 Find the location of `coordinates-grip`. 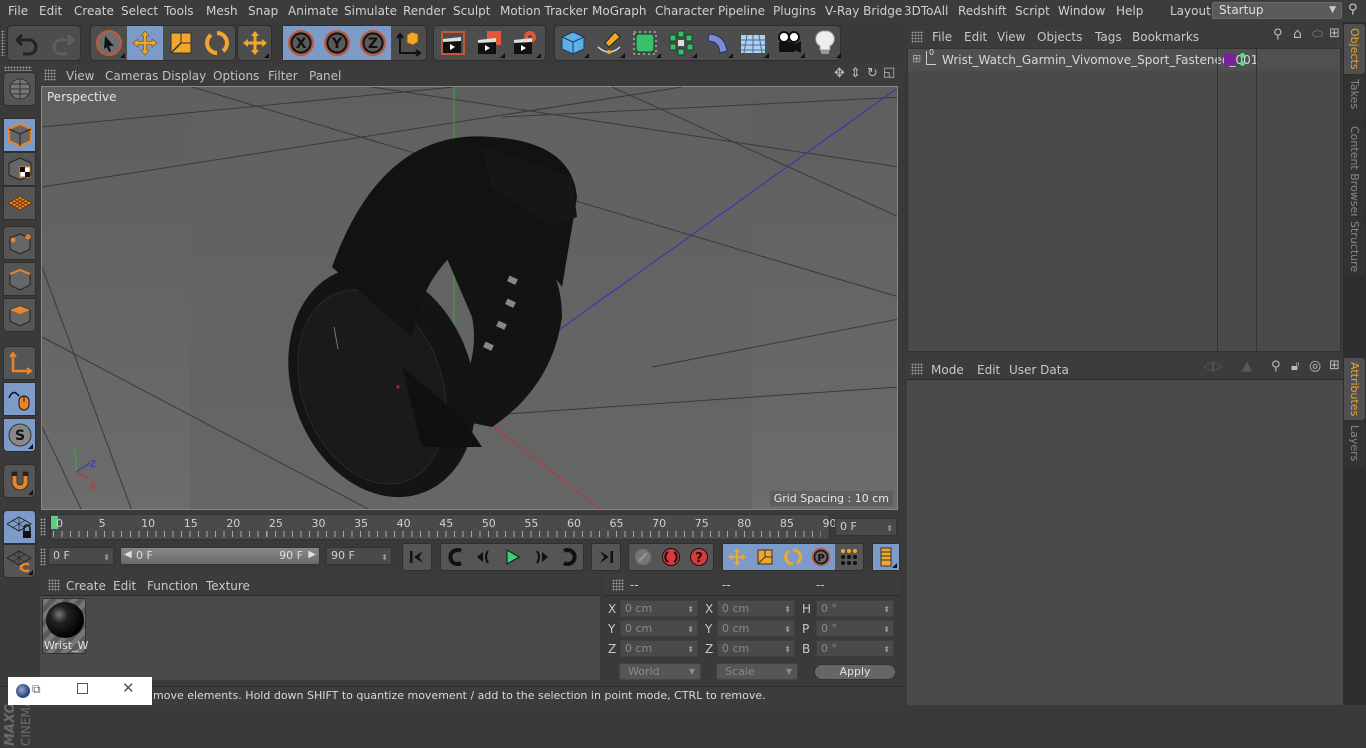

coordinates-grip is located at coordinates (618, 585).